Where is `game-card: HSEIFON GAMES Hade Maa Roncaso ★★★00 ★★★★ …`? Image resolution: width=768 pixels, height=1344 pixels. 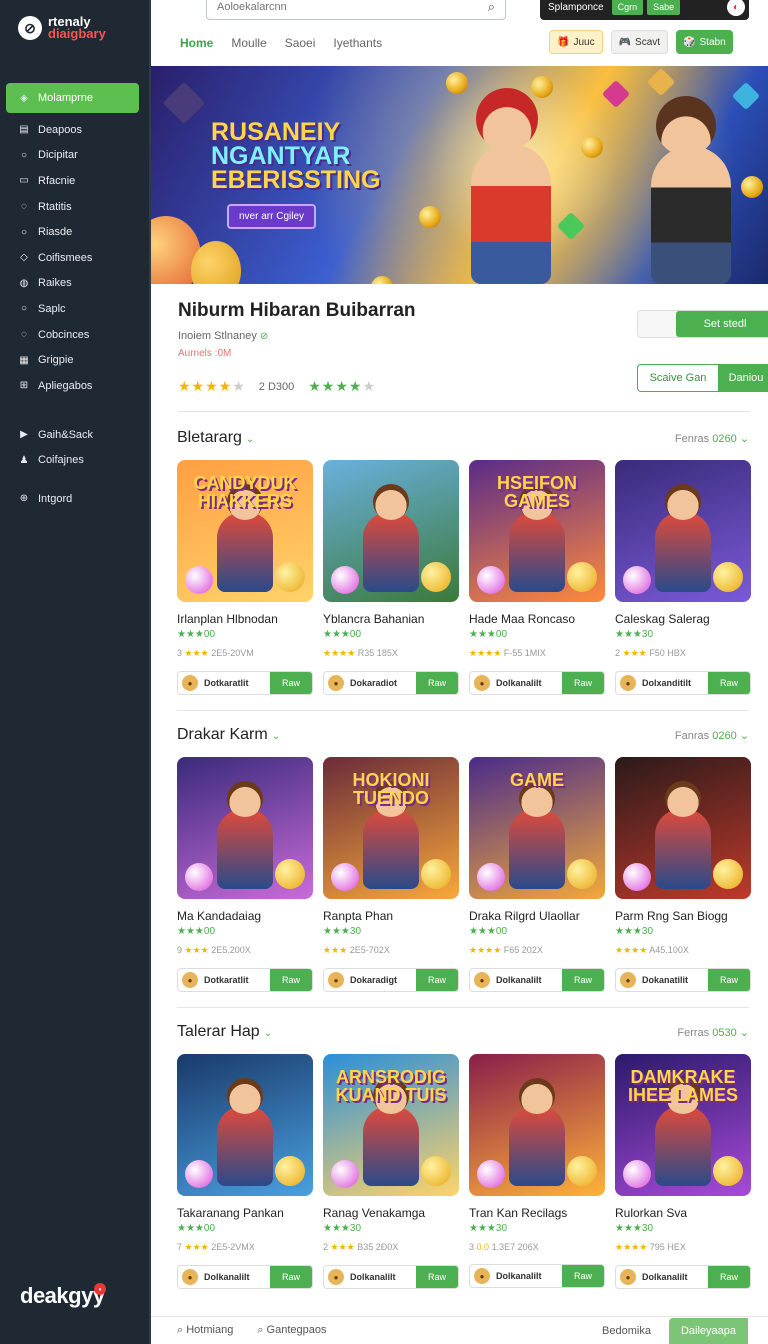 game-card: HSEIFON GAMES Hade Maa Roncaso ★★★00 ★★★★ … is located at coordinates (537, 577).